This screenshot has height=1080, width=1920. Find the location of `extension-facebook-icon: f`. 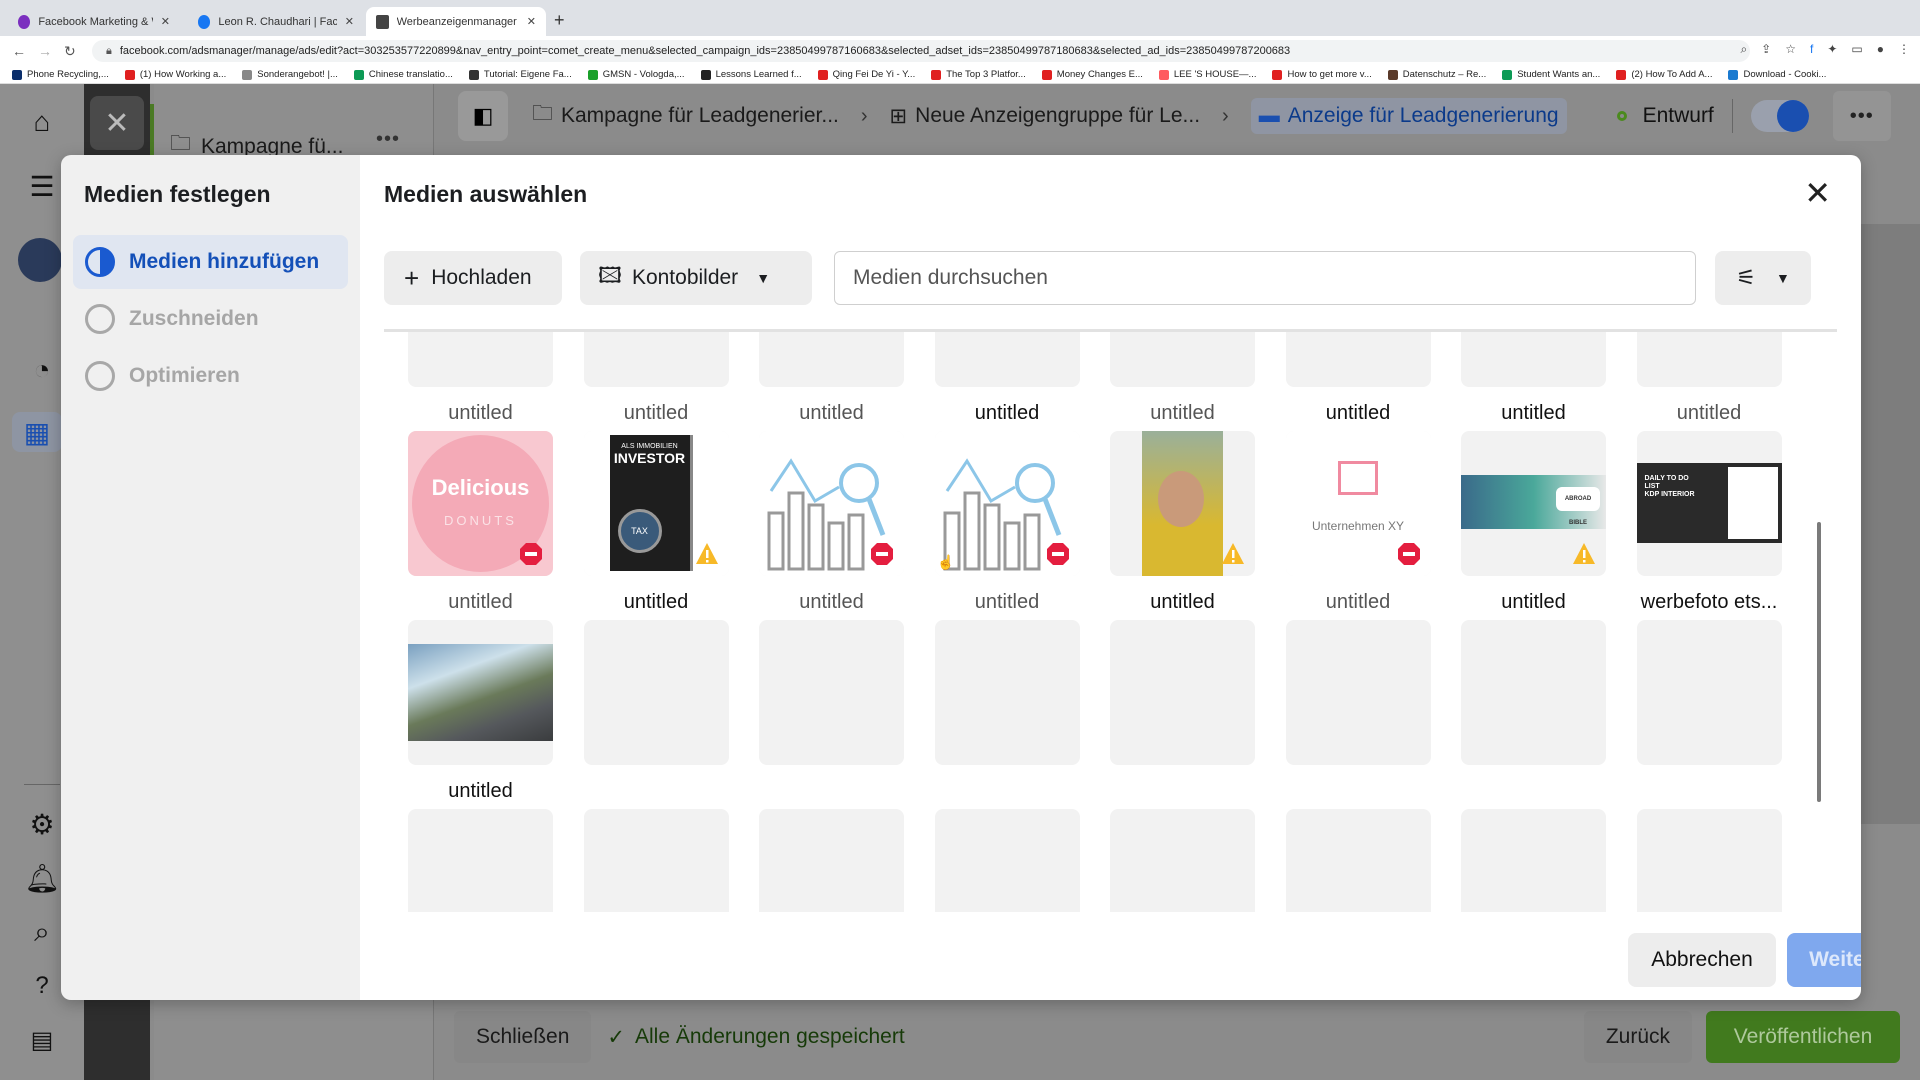

extension-facebook-icon: f is located at coordinates (1811, 49).